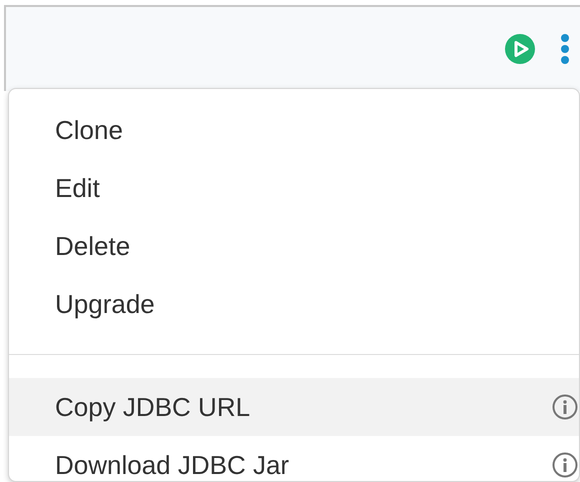 This screenshot has width=580, height=482. What do you see at coordinates (294, 304) in the screenshot?
I see `menu-item: Upgrade` at bounding box center [294, 304].